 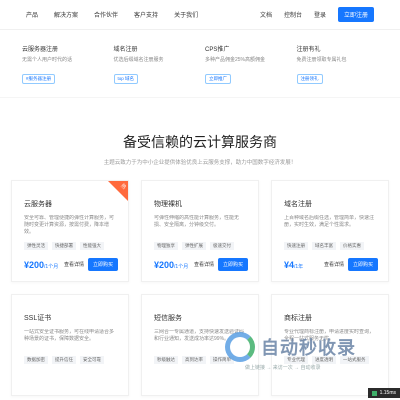 I want to click on product-tag: 极速交付, so click(x=222, y=246).